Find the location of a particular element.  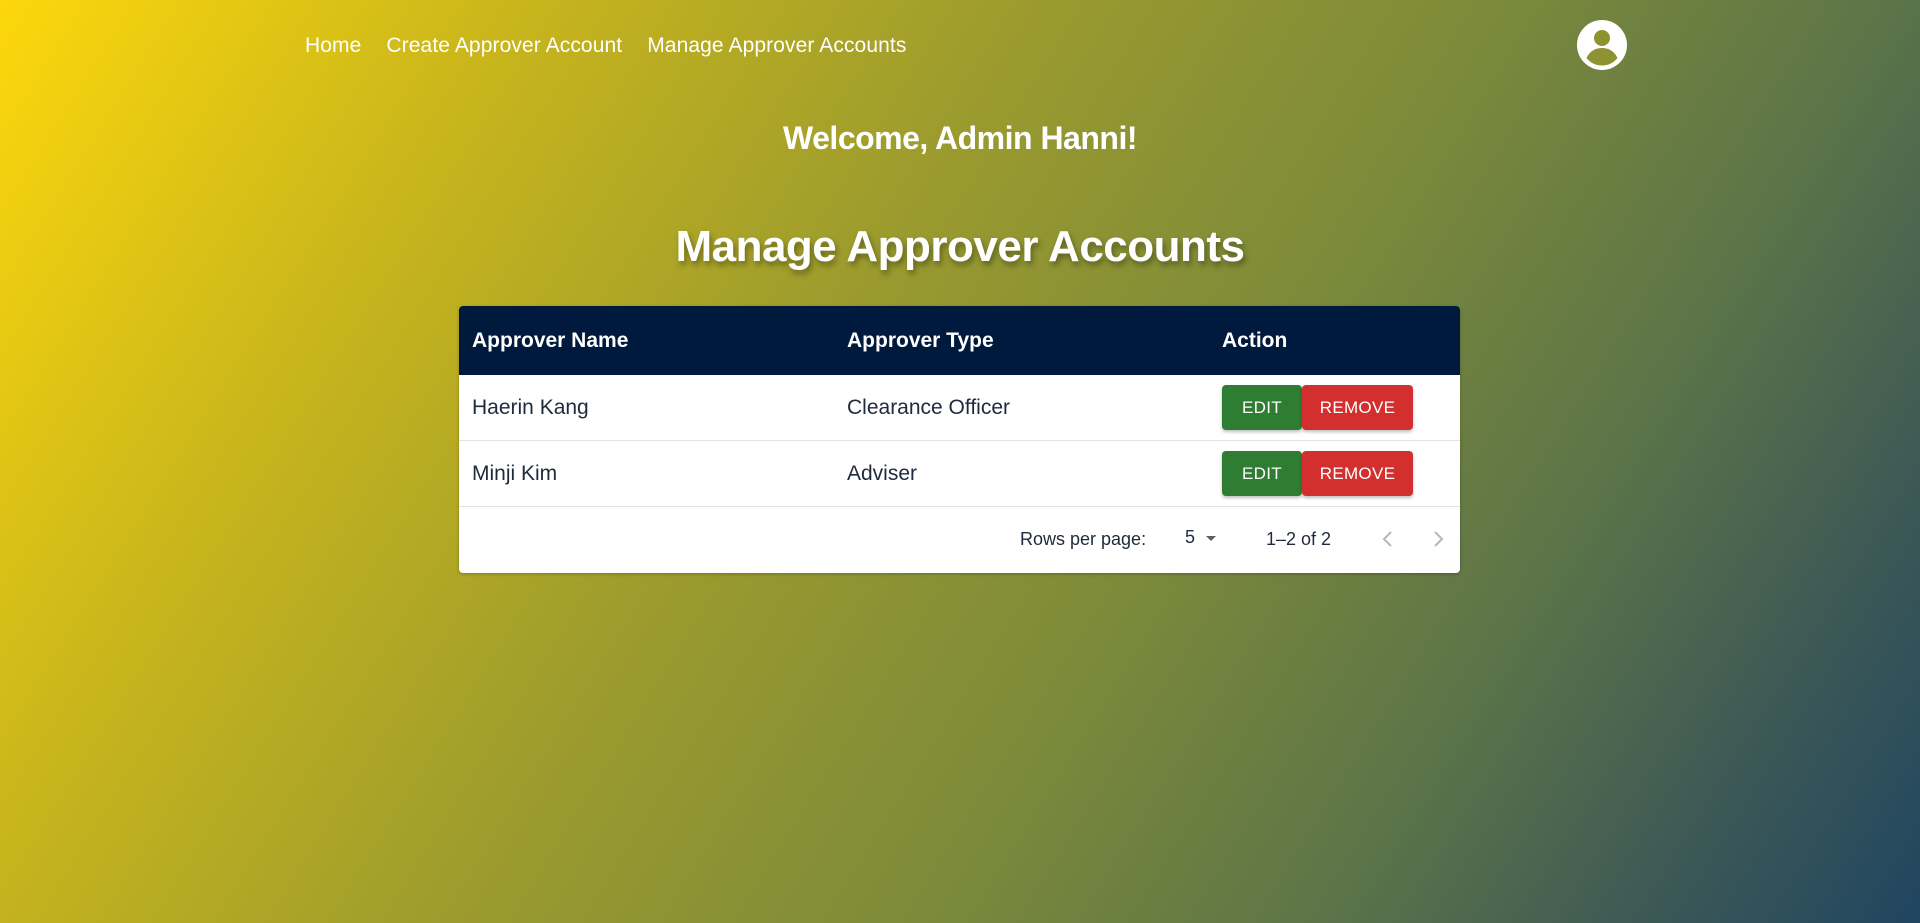

header-approver-name: Approver Name is located at coordinates (550, 340).